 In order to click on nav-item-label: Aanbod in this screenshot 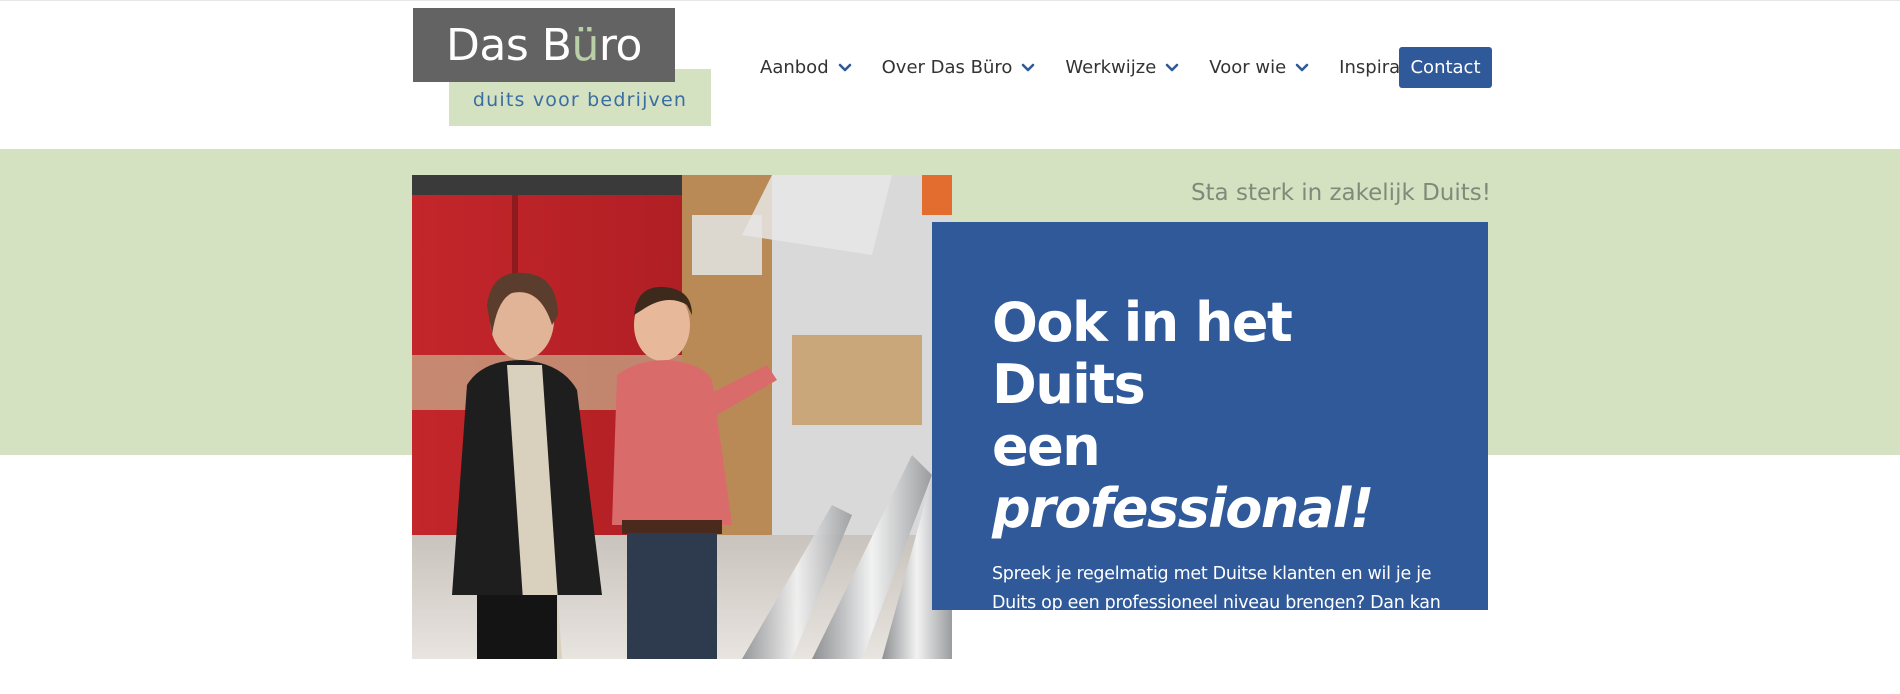, I will do `click(794, 67)`.